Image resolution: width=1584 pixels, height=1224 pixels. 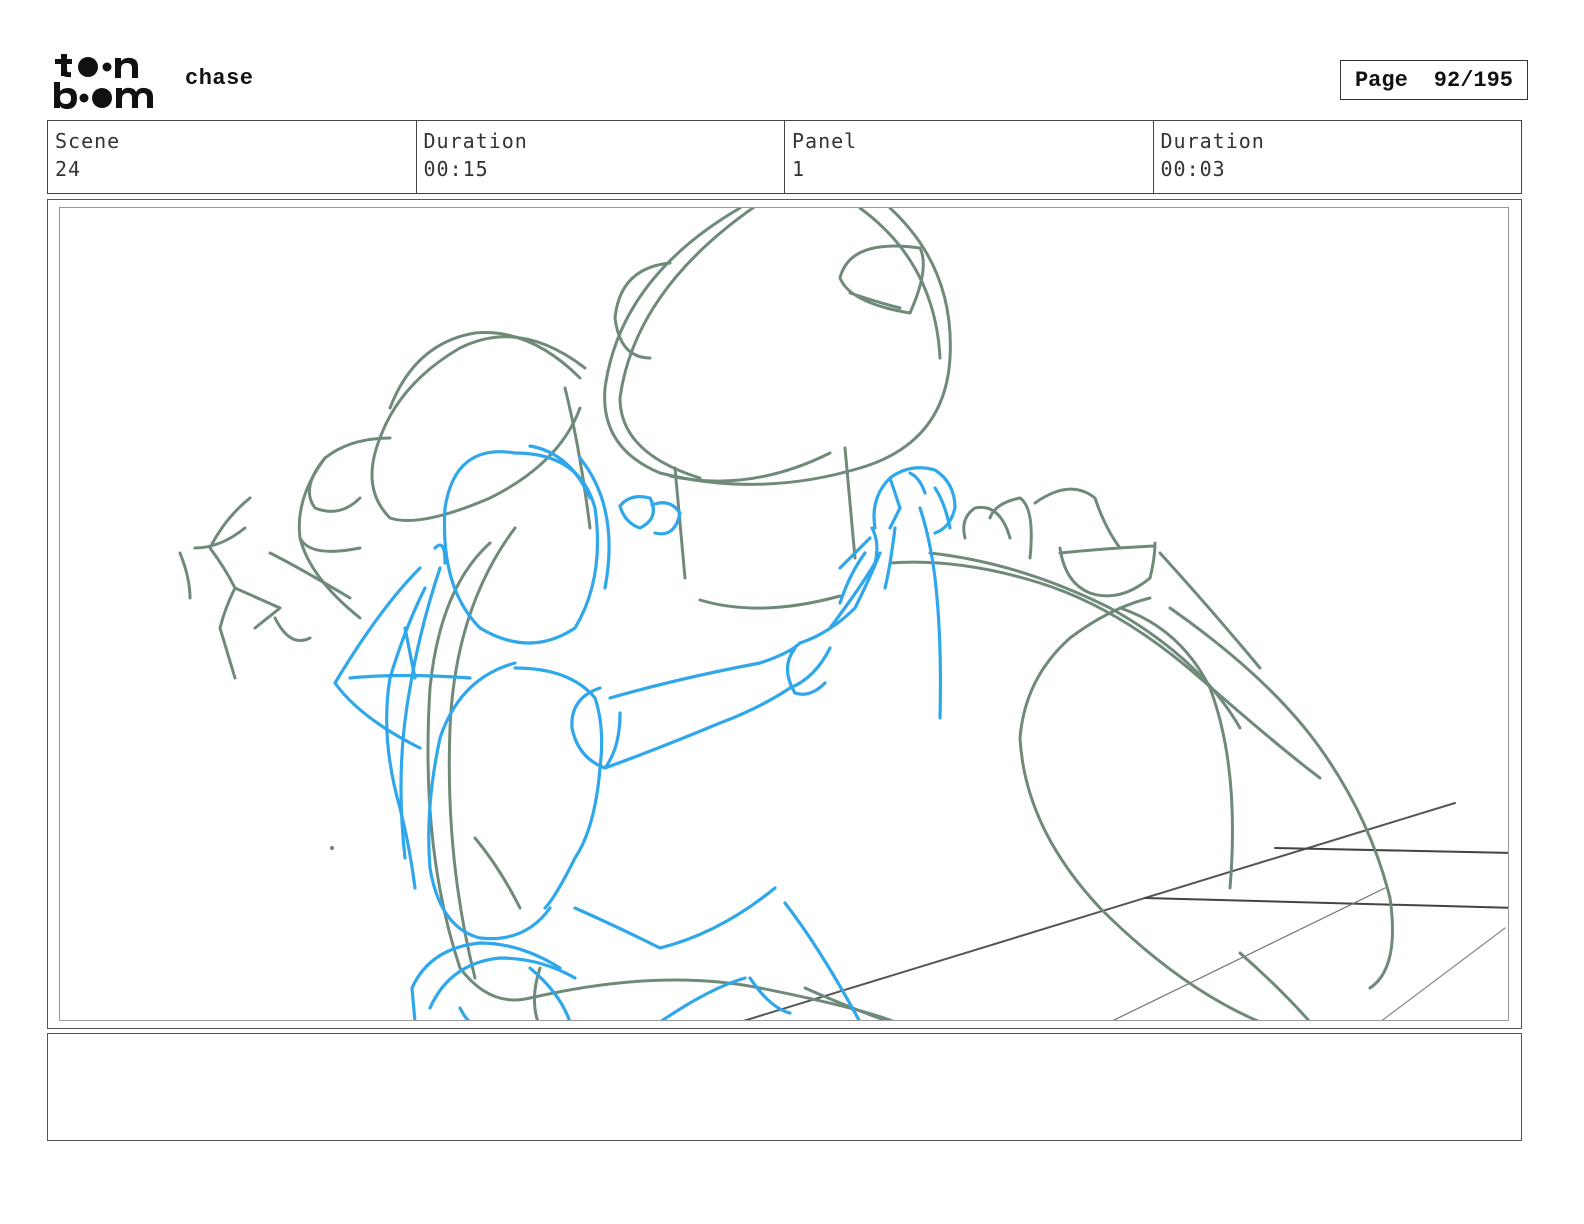 What do you see at coordinates (1473, 80) in the screenshot?
I see `page-number: 92/195` at bounding box center [1473, 80].